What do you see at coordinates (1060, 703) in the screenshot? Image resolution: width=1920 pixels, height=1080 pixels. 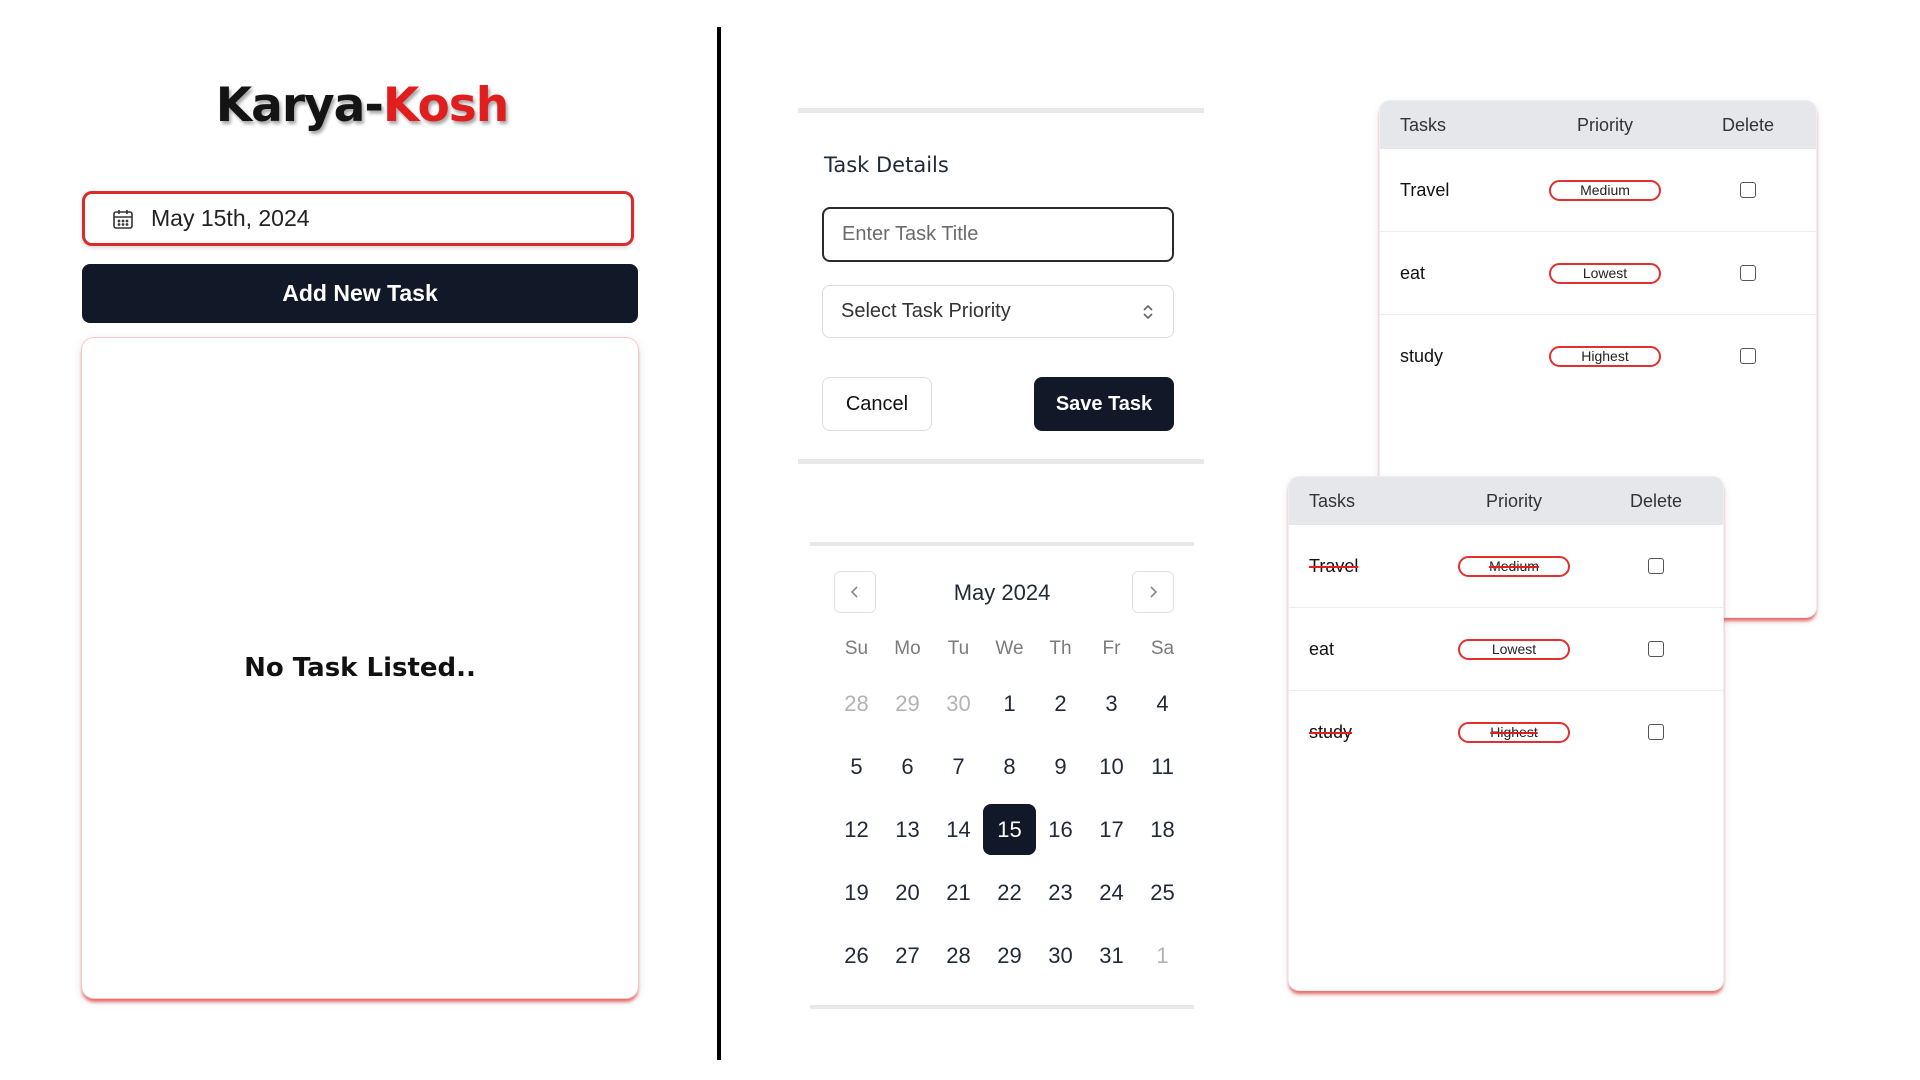 I see `calendar-day: 2` at bounding box center [1060, 703].